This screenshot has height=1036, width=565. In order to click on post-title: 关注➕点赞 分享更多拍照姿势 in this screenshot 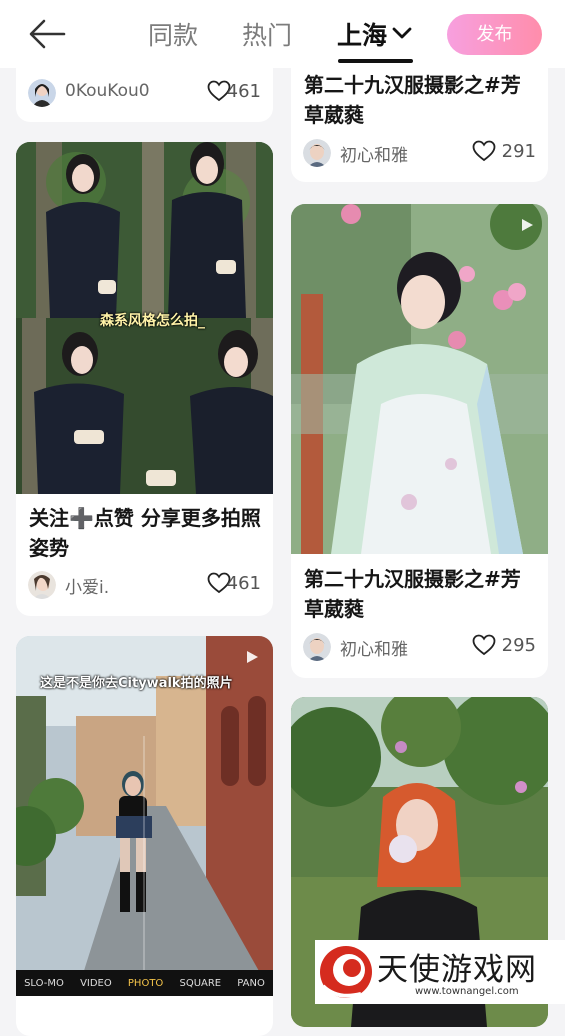, I will do `click(145, 533)`.